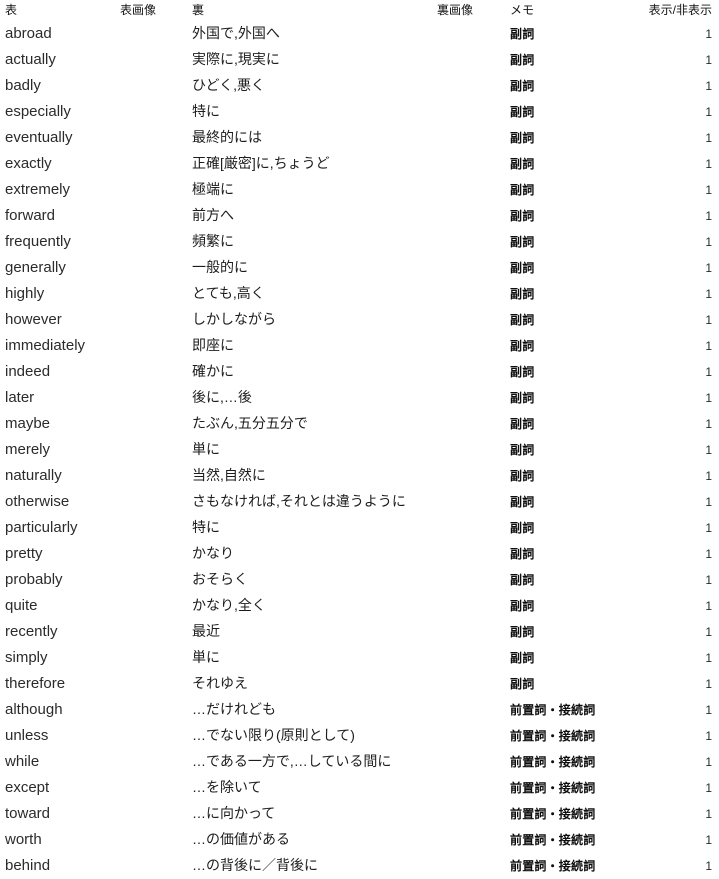 This screenshot has height=879, width=719. Describe the element at coordinates (311, 580) in the screenshot. I see `cell-back: おそらく` at that location.